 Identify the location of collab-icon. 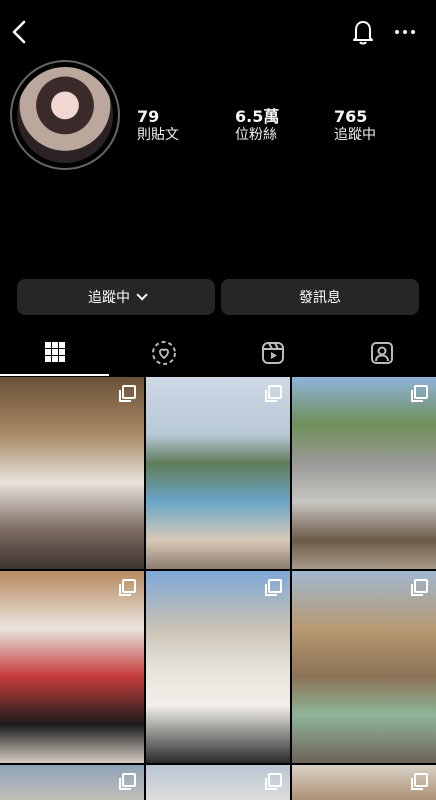
(163, 353).